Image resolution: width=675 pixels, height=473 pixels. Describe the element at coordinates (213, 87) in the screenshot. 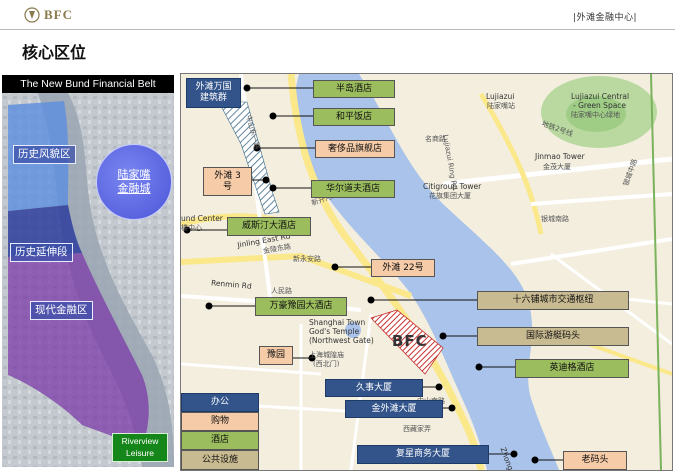

I see `callout-text: 外滩万国` at that location.